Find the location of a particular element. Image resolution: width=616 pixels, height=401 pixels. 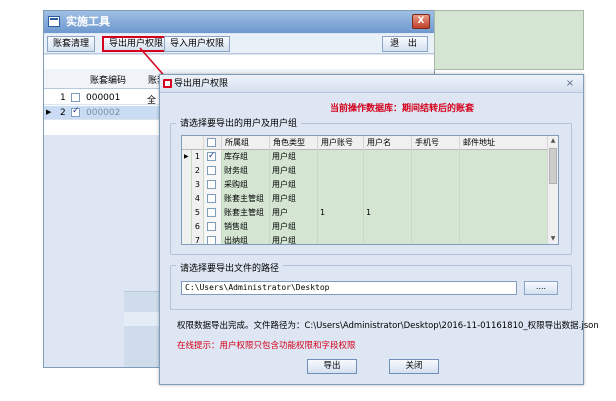

col-role-type: 角色类型 is located at coordinates (294, 143).